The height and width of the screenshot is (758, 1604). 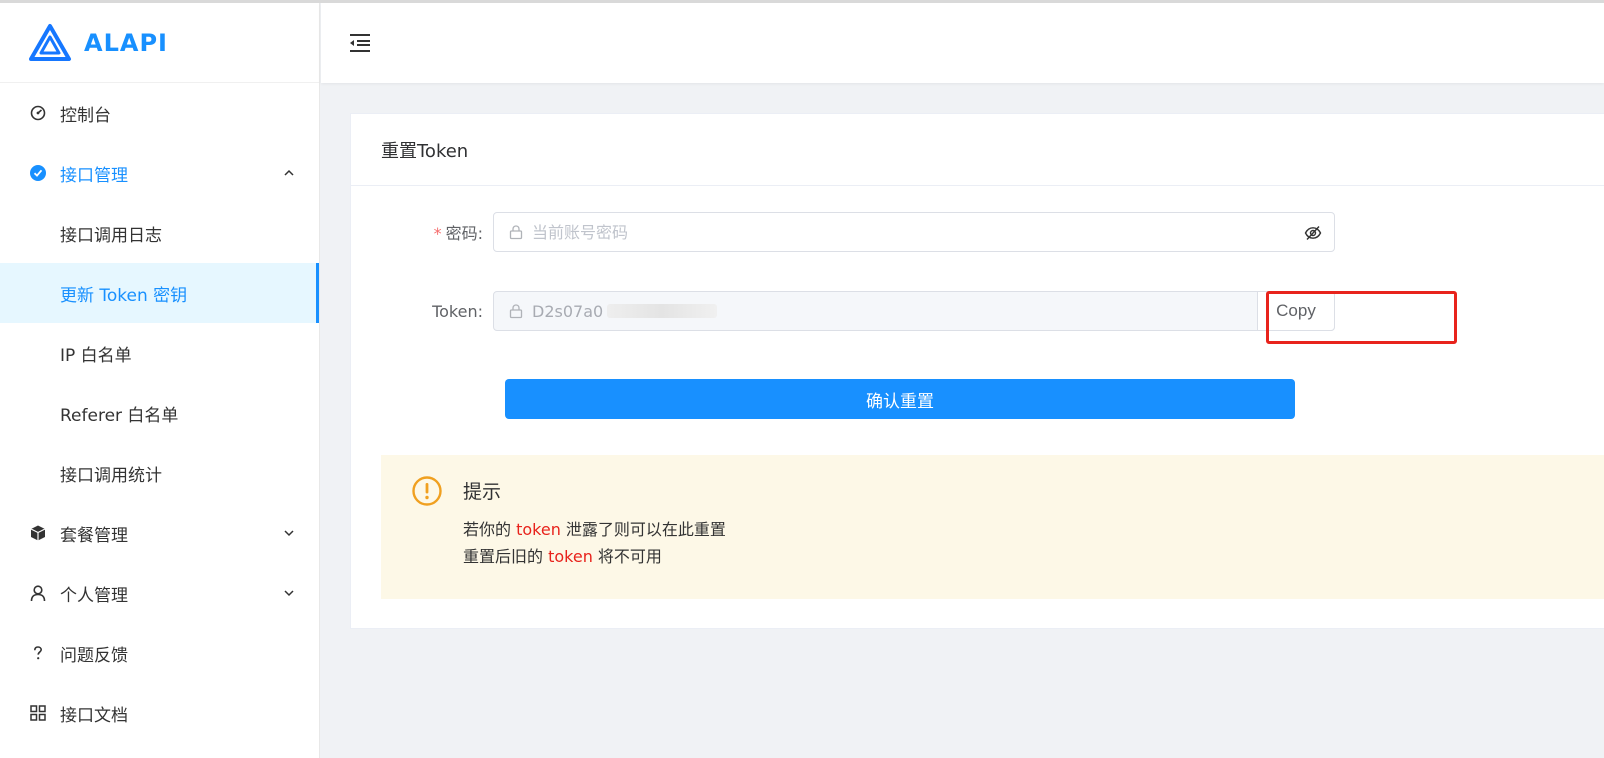 What do you see at coordinates (38, 173) in the screenshot?
I see `check-circle-icon` at bounding box center [38, 173].